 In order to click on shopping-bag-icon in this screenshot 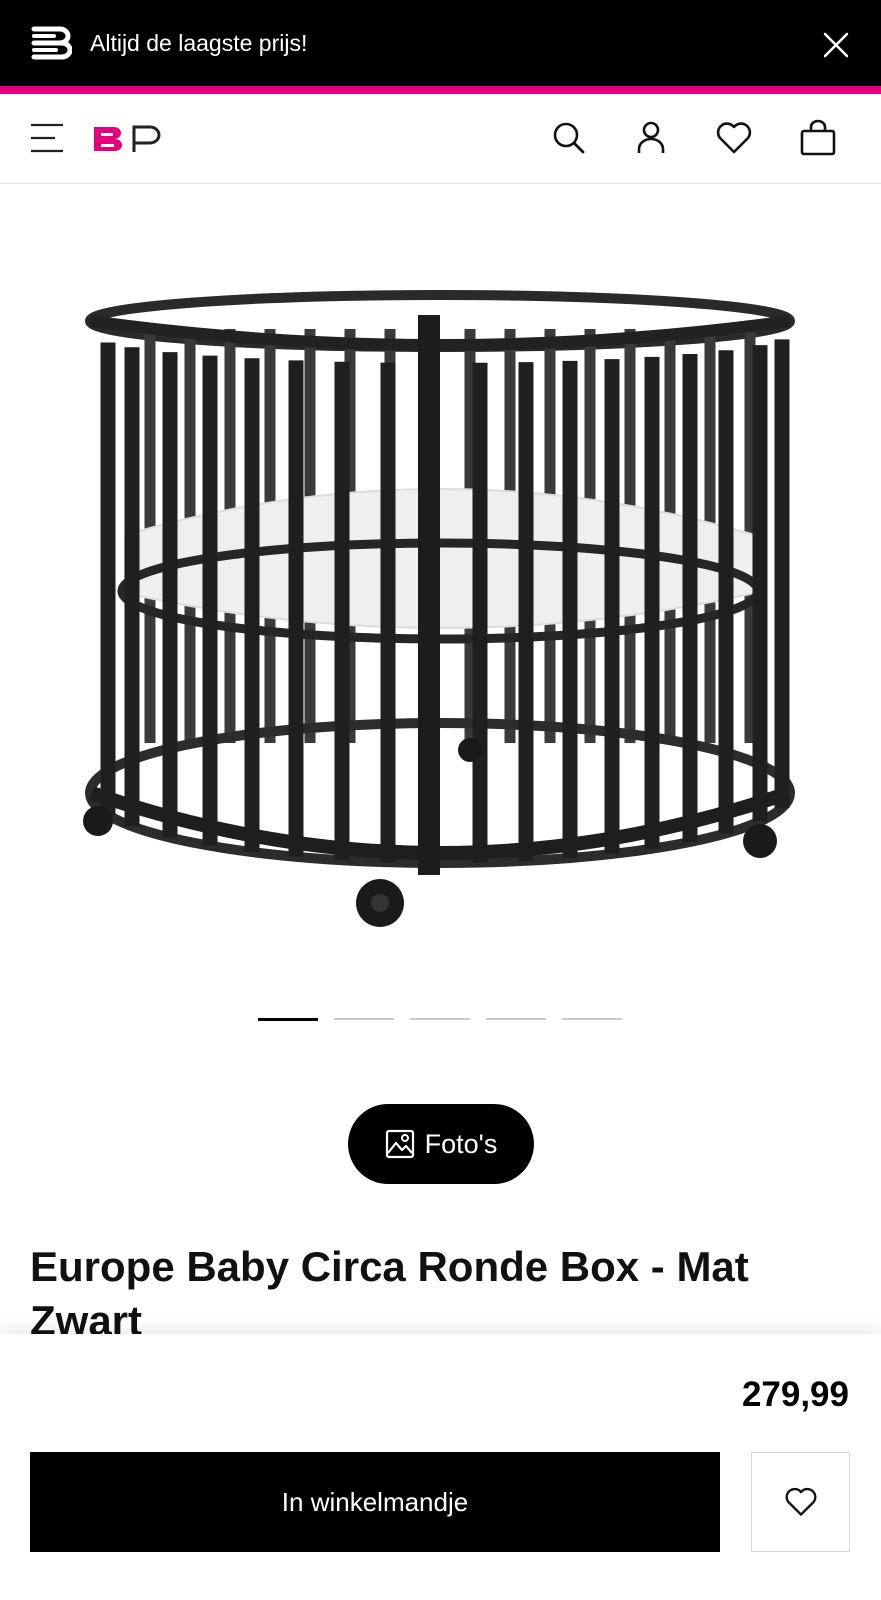, I will do `click(818, 138)`.